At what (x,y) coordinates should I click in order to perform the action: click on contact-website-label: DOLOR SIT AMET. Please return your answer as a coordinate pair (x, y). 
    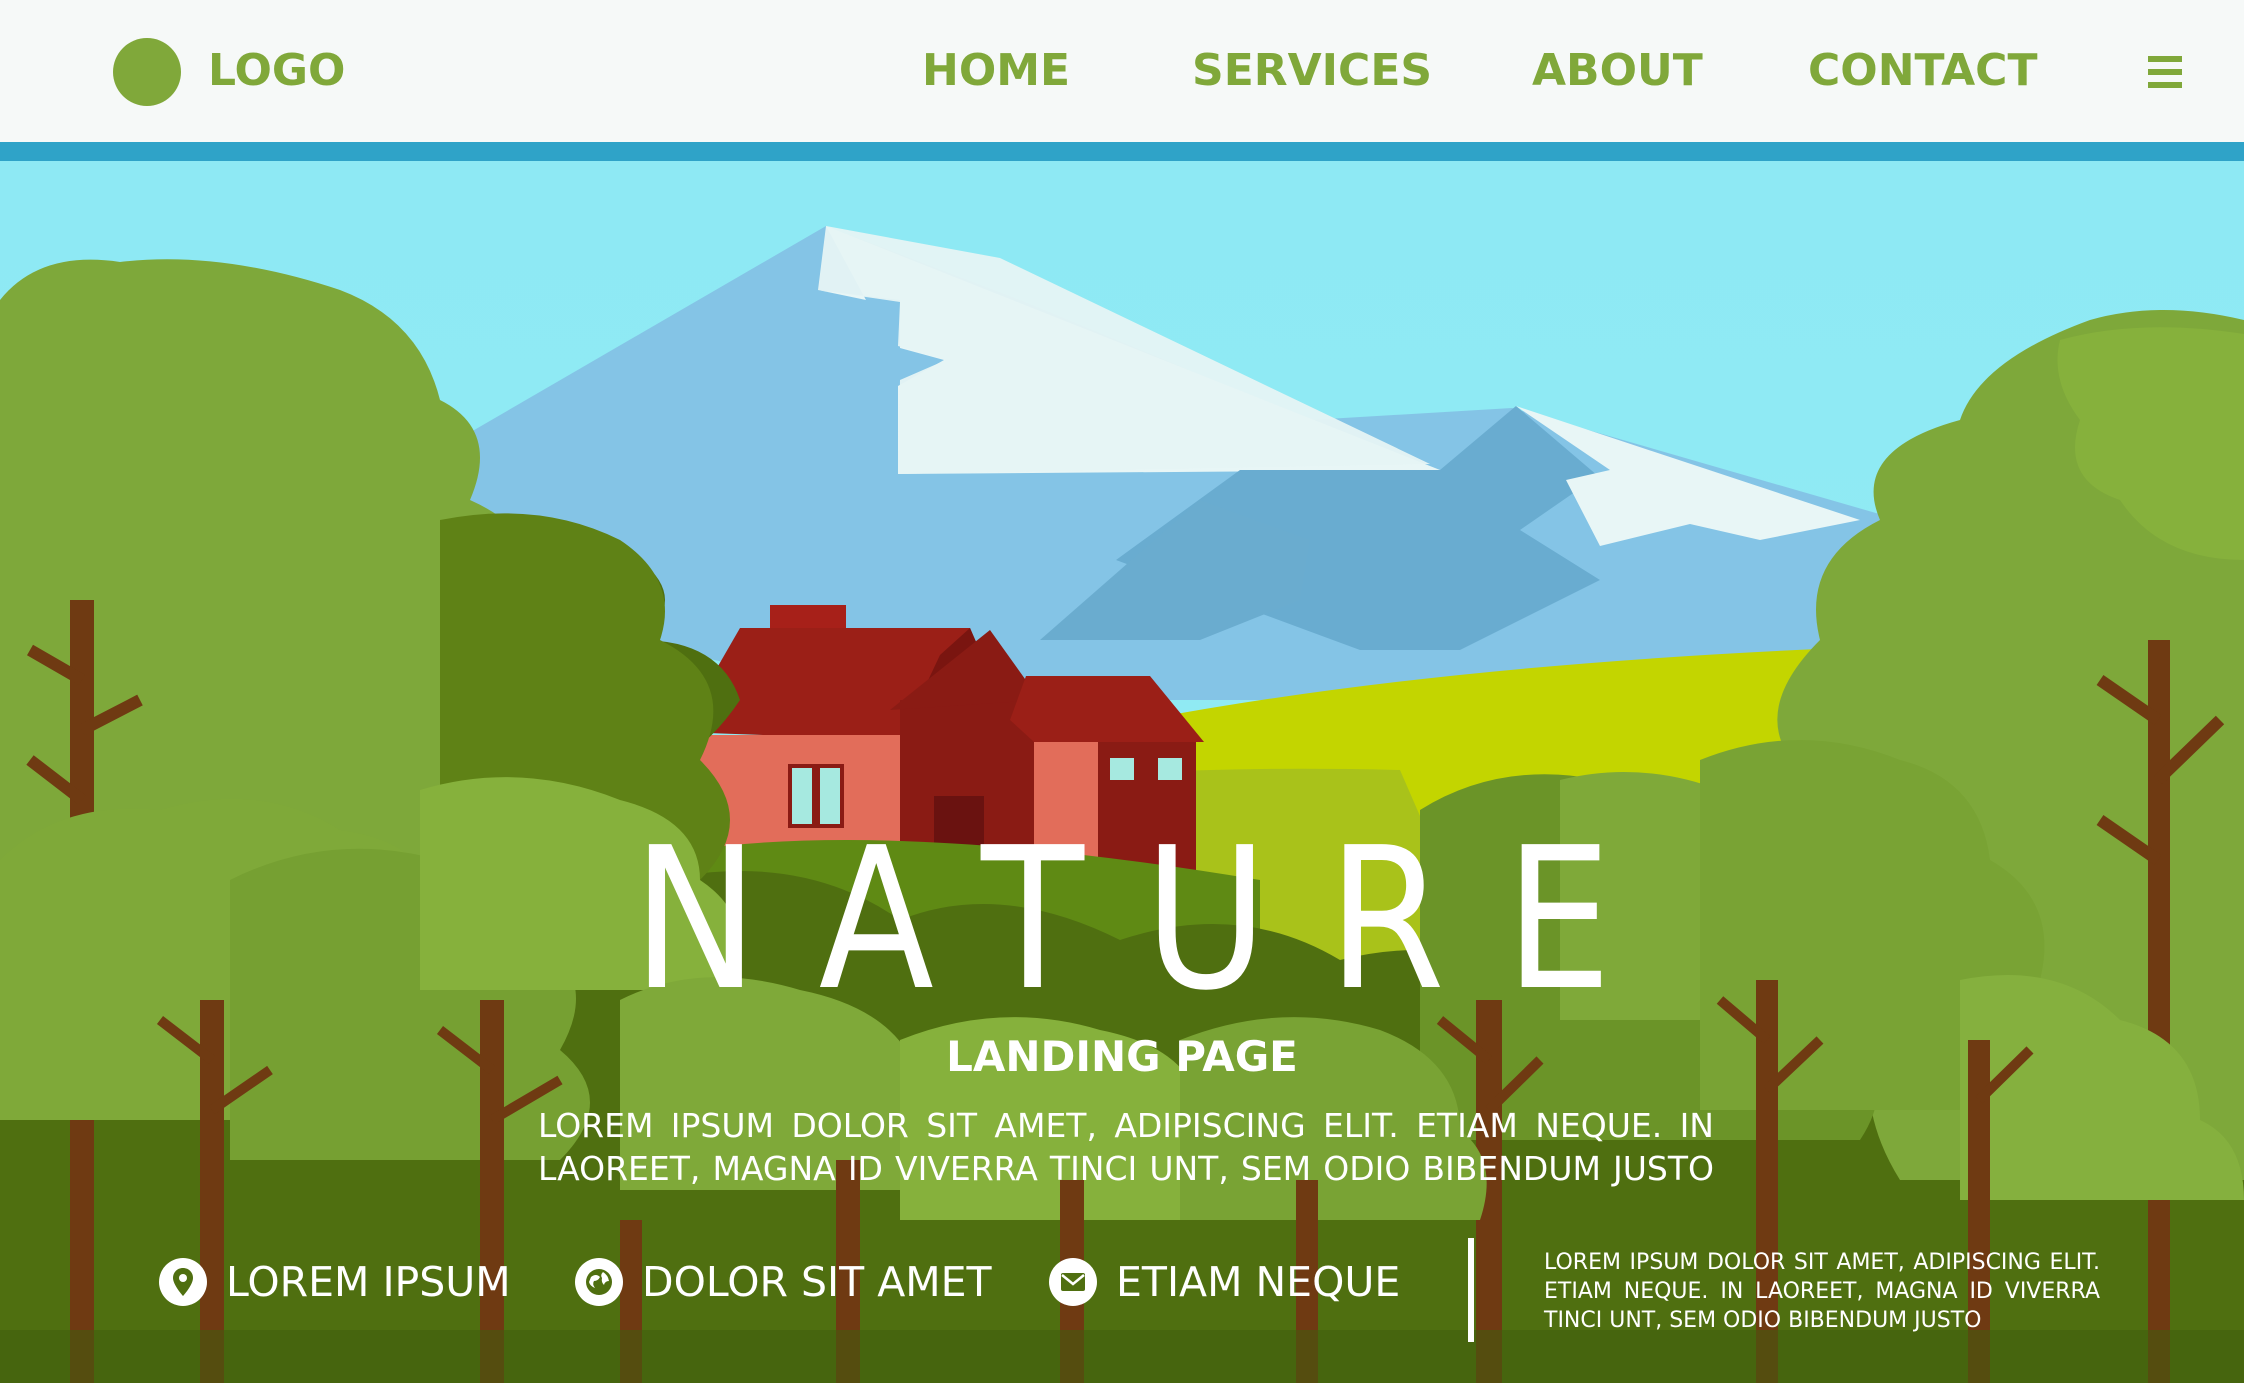
    Looking at the image, I should click on (817, 1282).